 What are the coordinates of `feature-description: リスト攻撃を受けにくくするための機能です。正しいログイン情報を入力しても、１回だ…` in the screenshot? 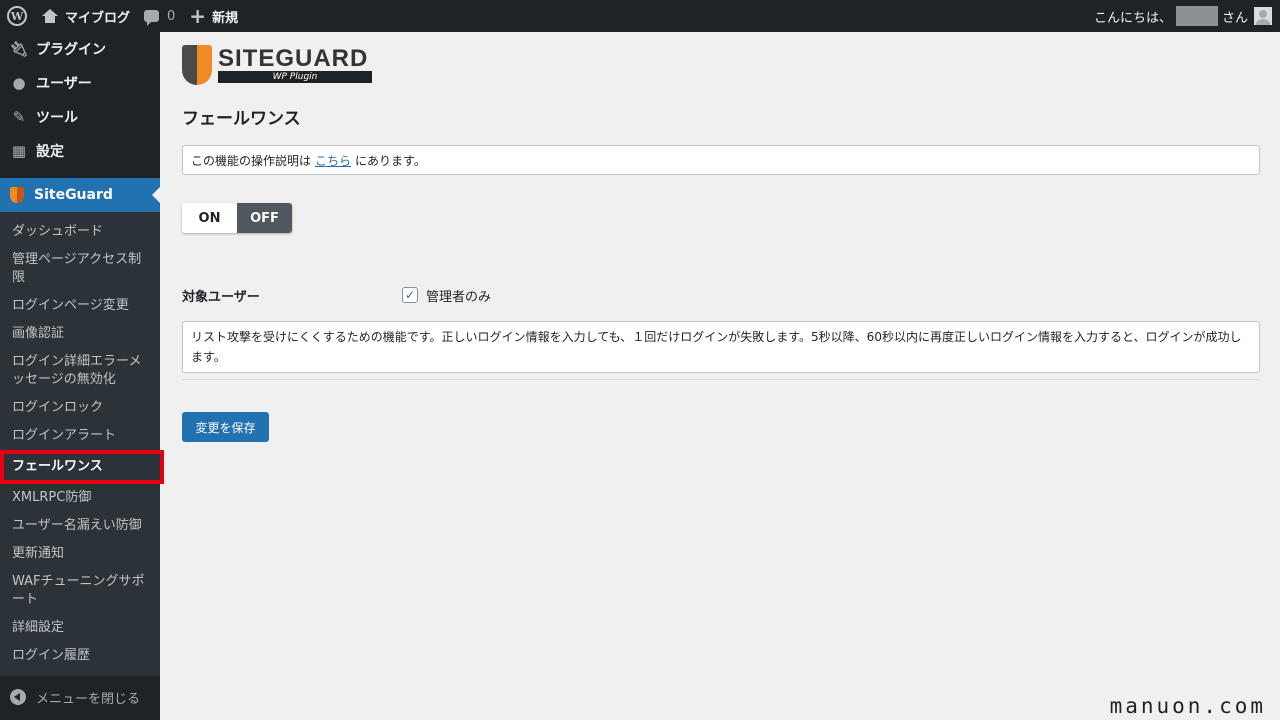 It's located at (721, 347).